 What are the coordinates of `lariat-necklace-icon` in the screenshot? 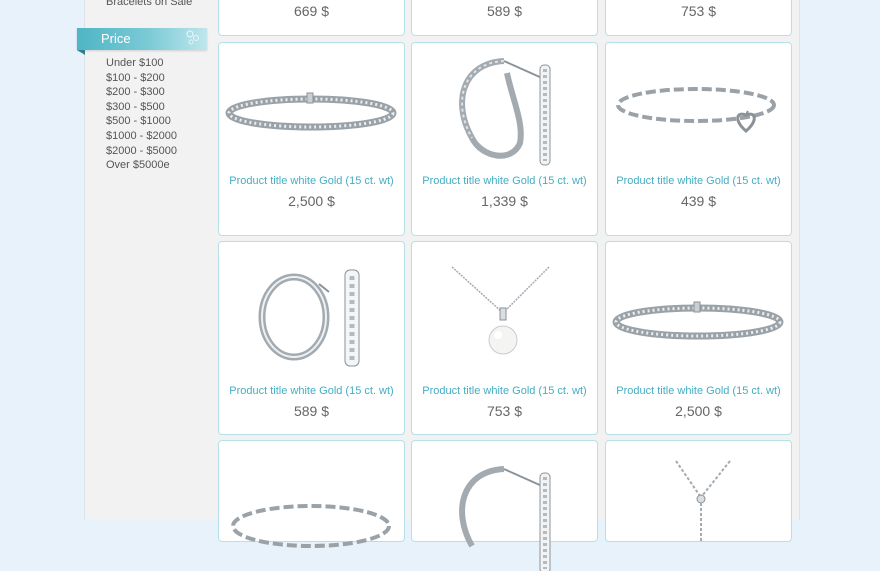 It's located at (698, 506).